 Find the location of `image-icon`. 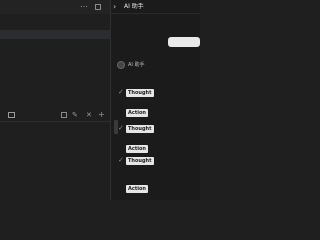

image-icon is located at coordinates (12, 115).